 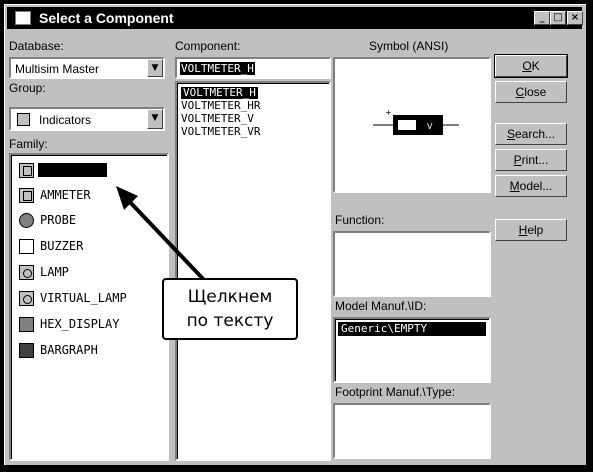 I want to click on callout-line2: по тексту, so click(x=230, y=321).